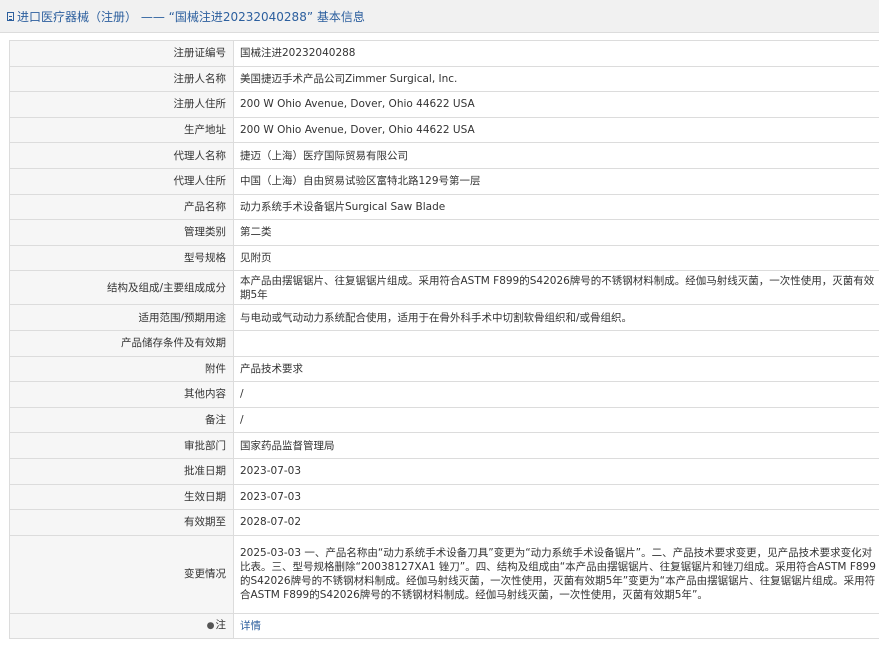 The width and height of the screenshot is (879, 652). Describe the element at coordinates (556, 53) in the screenshot. I see `row-value: 国械注进20232040288` at that location.